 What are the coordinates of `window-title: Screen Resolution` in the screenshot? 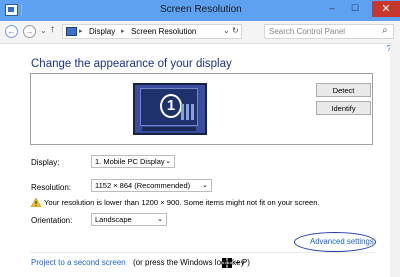 It's located at (201, 9).